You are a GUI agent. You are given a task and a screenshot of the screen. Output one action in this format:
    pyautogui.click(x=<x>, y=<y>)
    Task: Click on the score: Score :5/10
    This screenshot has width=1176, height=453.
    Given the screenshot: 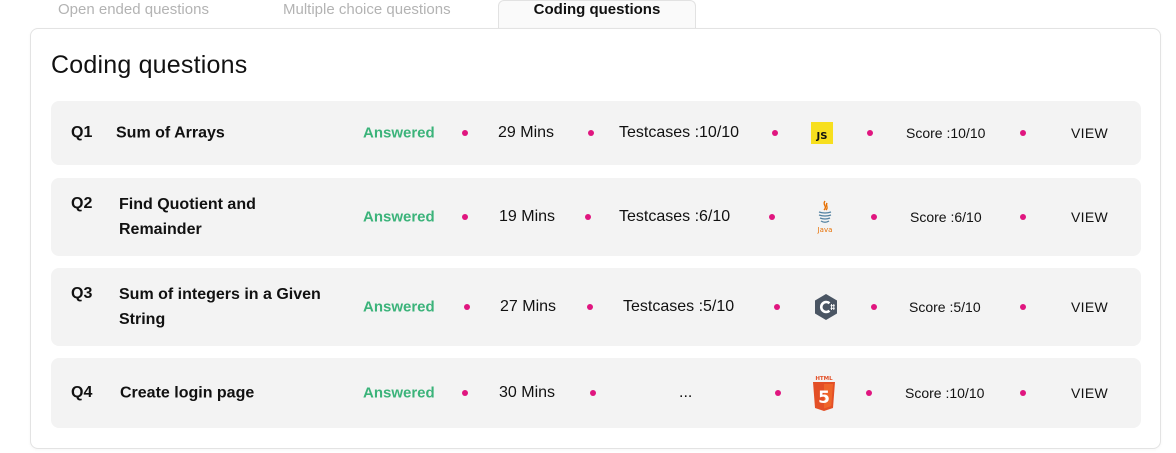 What is the action you would take?
    pyautogui.click(x=945, y=307)
    